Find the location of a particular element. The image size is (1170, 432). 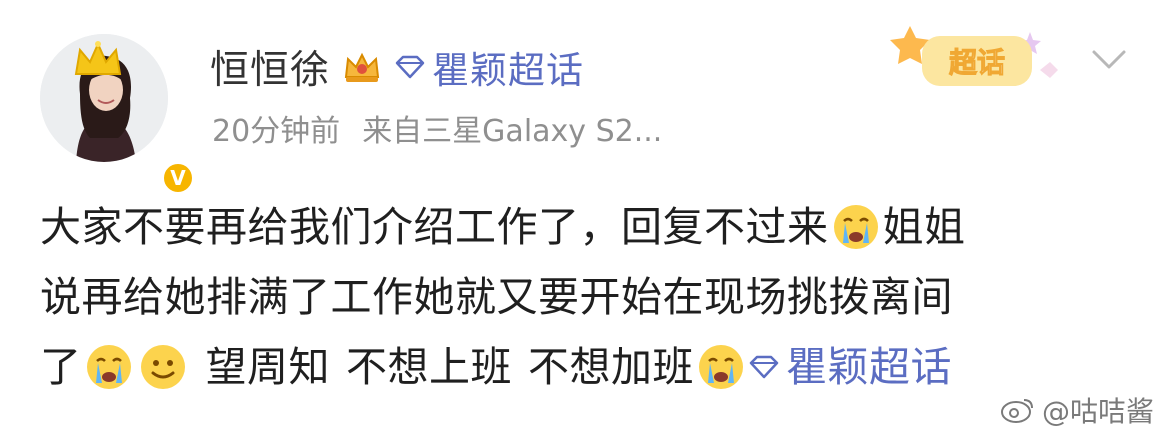

content-text: 姐姐 is located at coordinates (924, 227).